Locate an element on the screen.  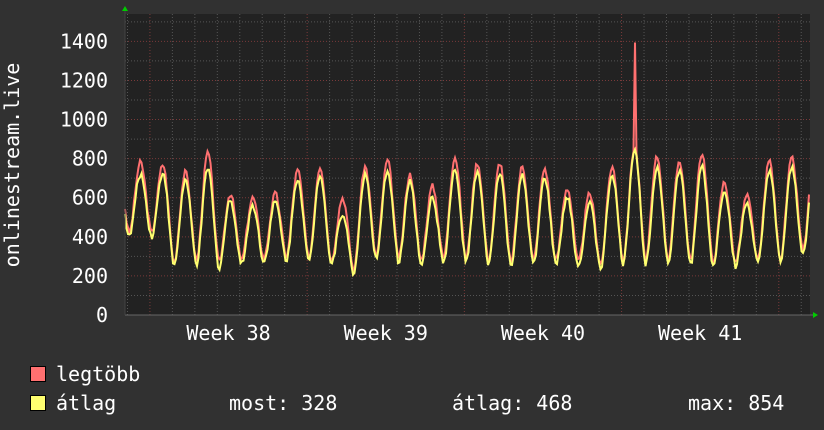
legend-item-avg: átlag is located at coordinates (73, 403).